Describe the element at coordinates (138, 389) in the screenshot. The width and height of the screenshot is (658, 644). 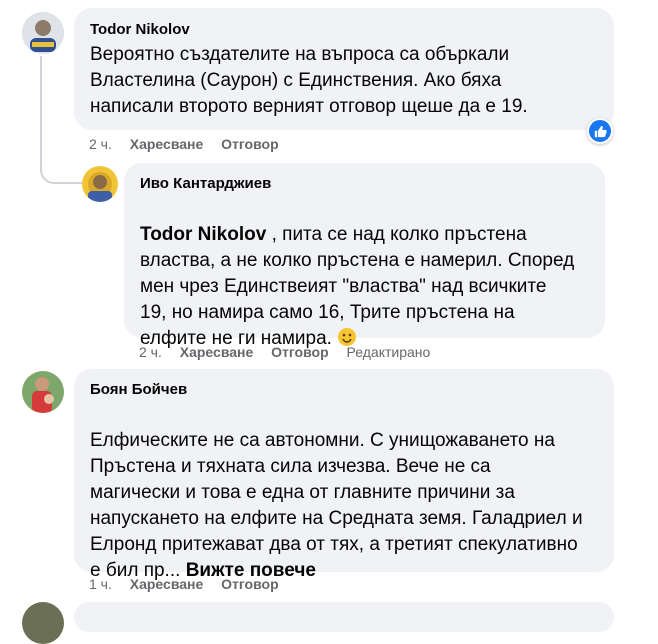
I see `comment-author: Боян Бойчев` at that location.